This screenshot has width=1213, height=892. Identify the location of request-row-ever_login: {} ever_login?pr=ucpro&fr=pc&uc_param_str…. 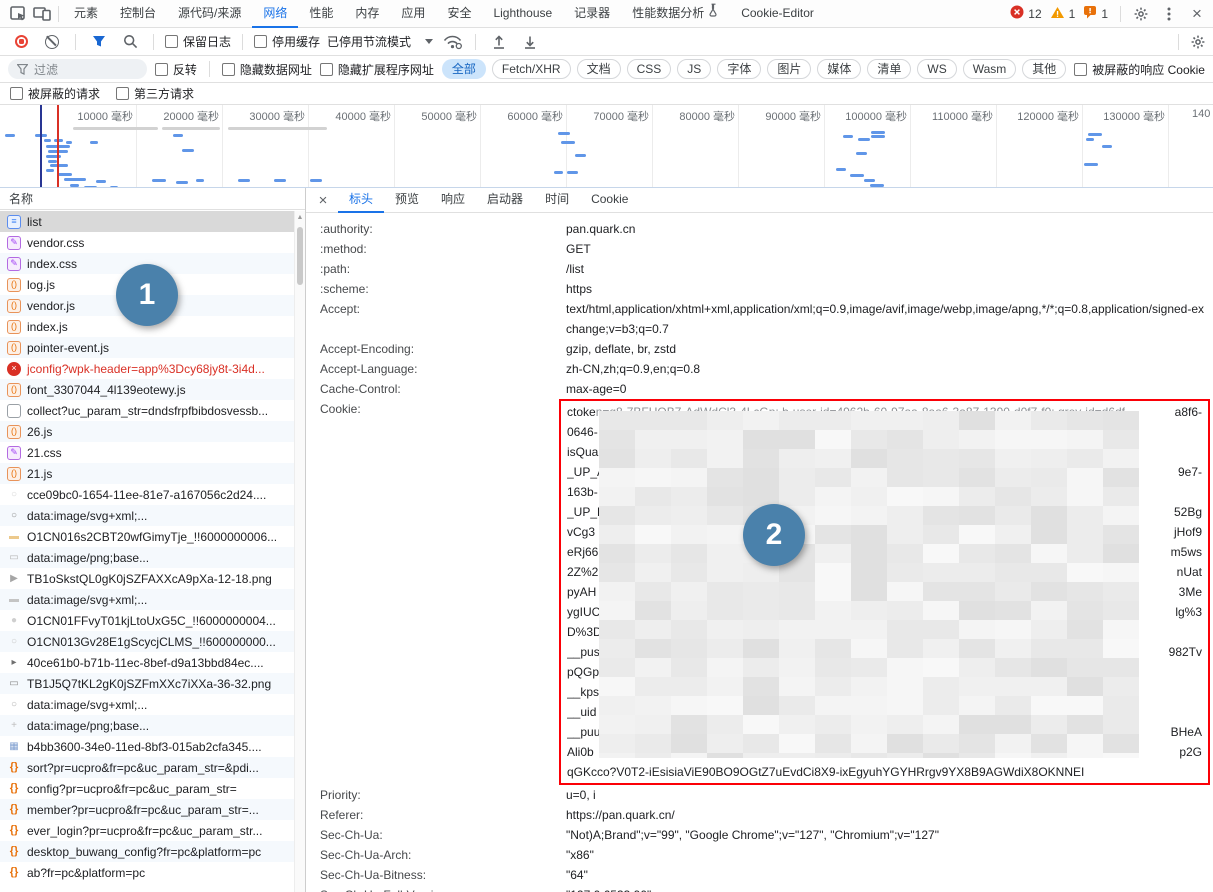
(147, 830).